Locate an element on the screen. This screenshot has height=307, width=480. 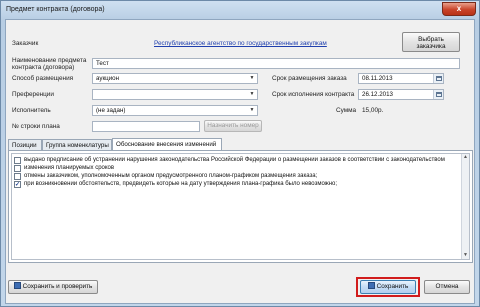
checkbox-checked: ✓ is located at coordinates (17, 184).